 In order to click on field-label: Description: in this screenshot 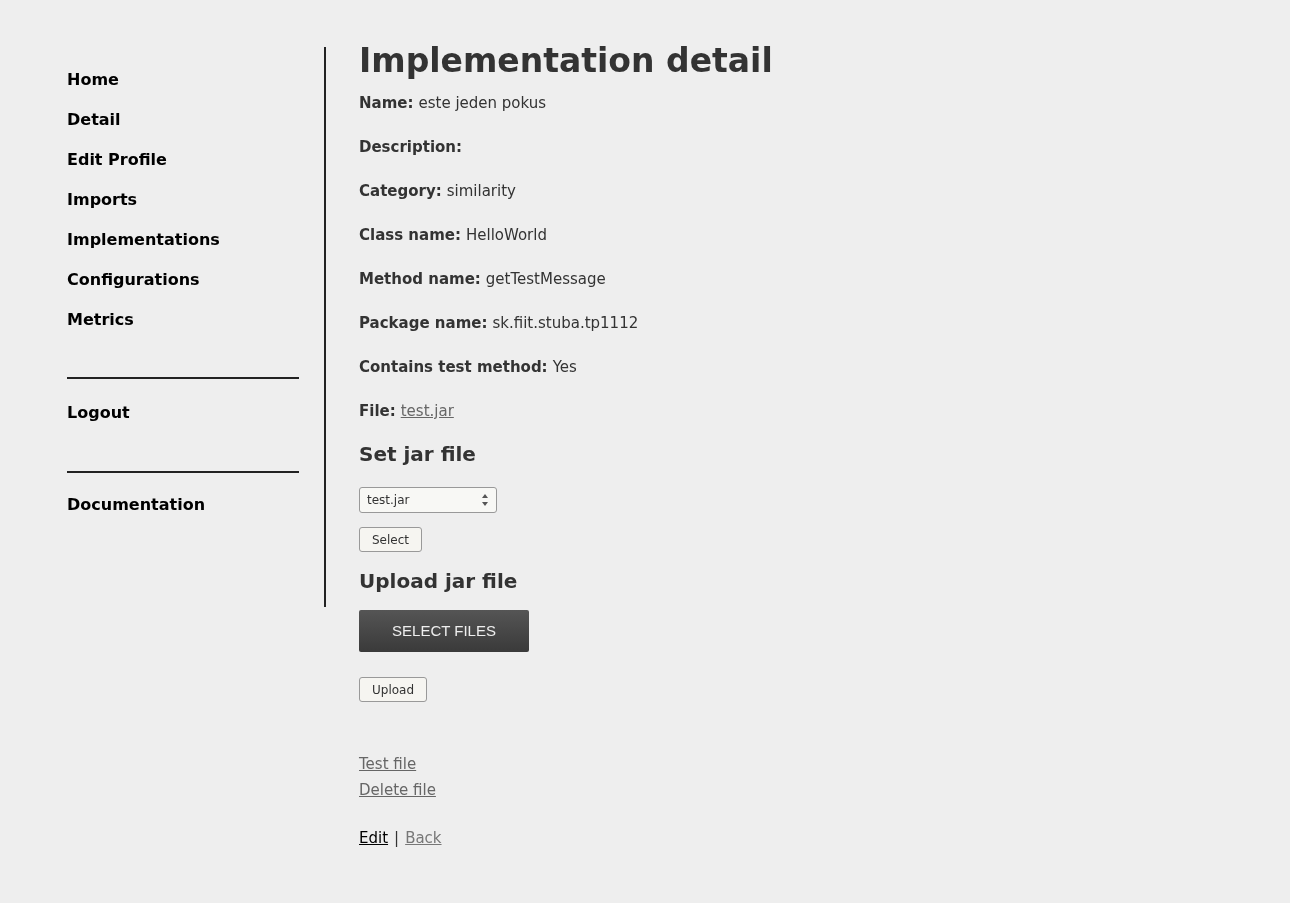, I will do `click(410, 147)`.